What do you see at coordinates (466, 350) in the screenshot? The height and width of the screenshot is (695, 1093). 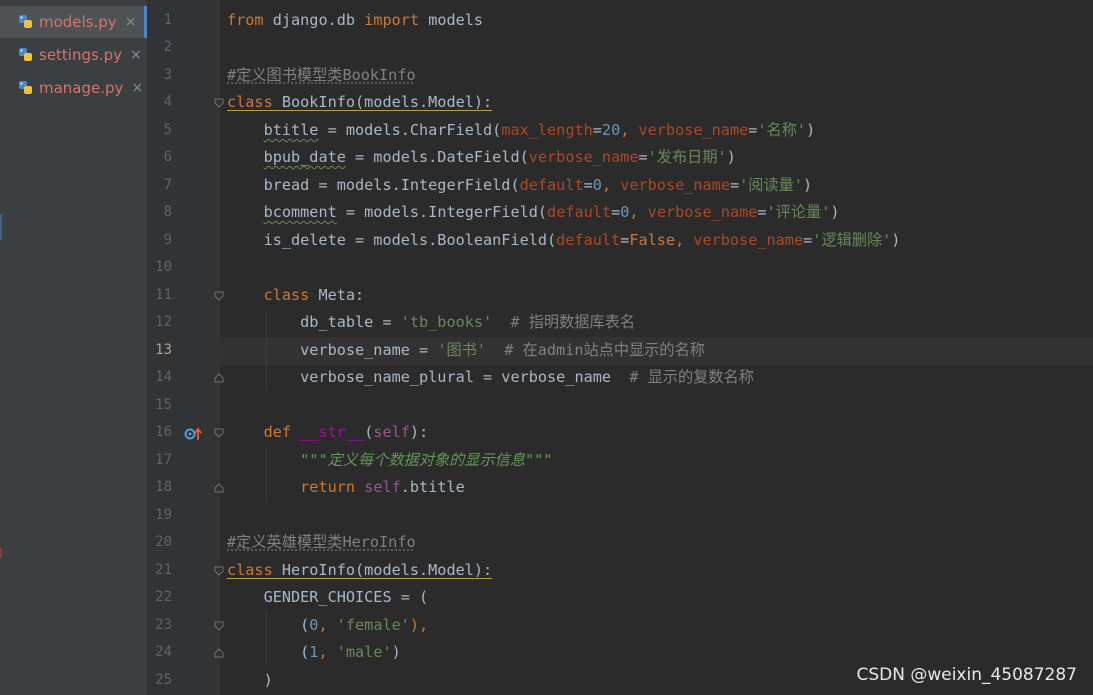 I see `code-line-13: verbose_name = '图书' # 在admin站点中显示的名称` at bounding box center [466, 350].